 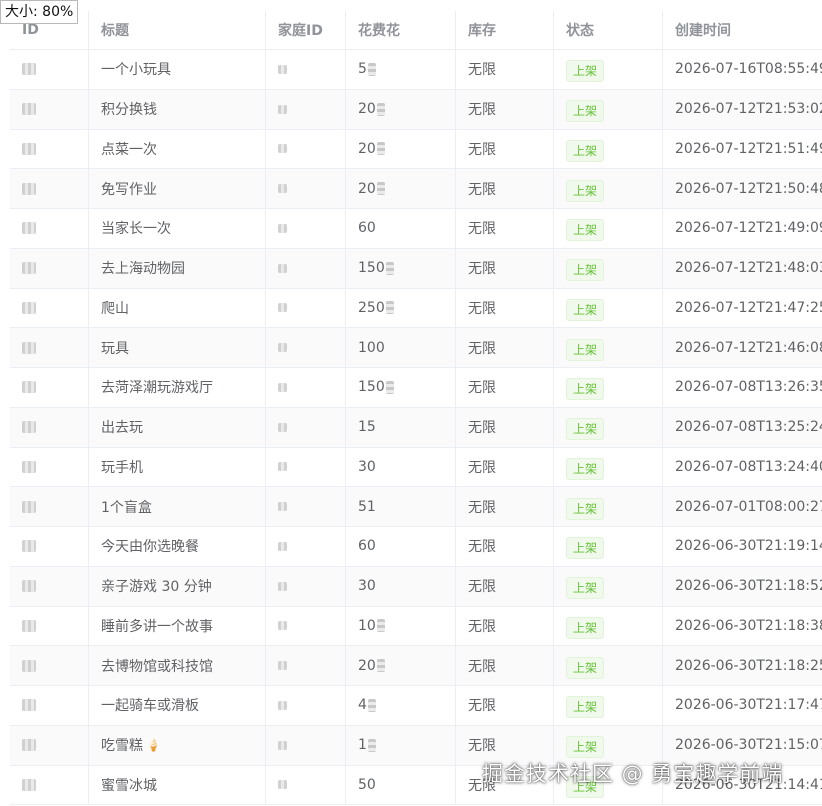 I want to click on cost-value: 1, so click(x=362, y=745).